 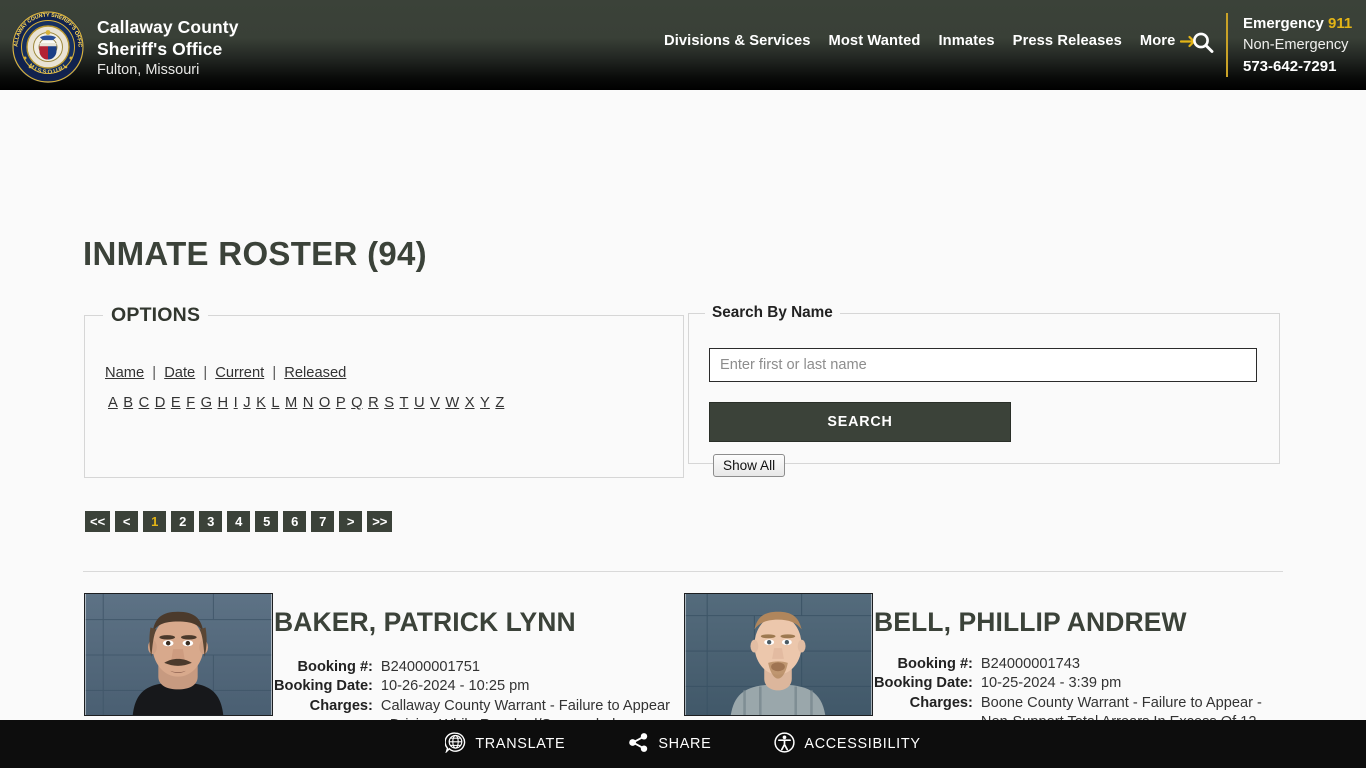 I want to click on translate-label: TRANSLATE, so click(x=520, y=744).